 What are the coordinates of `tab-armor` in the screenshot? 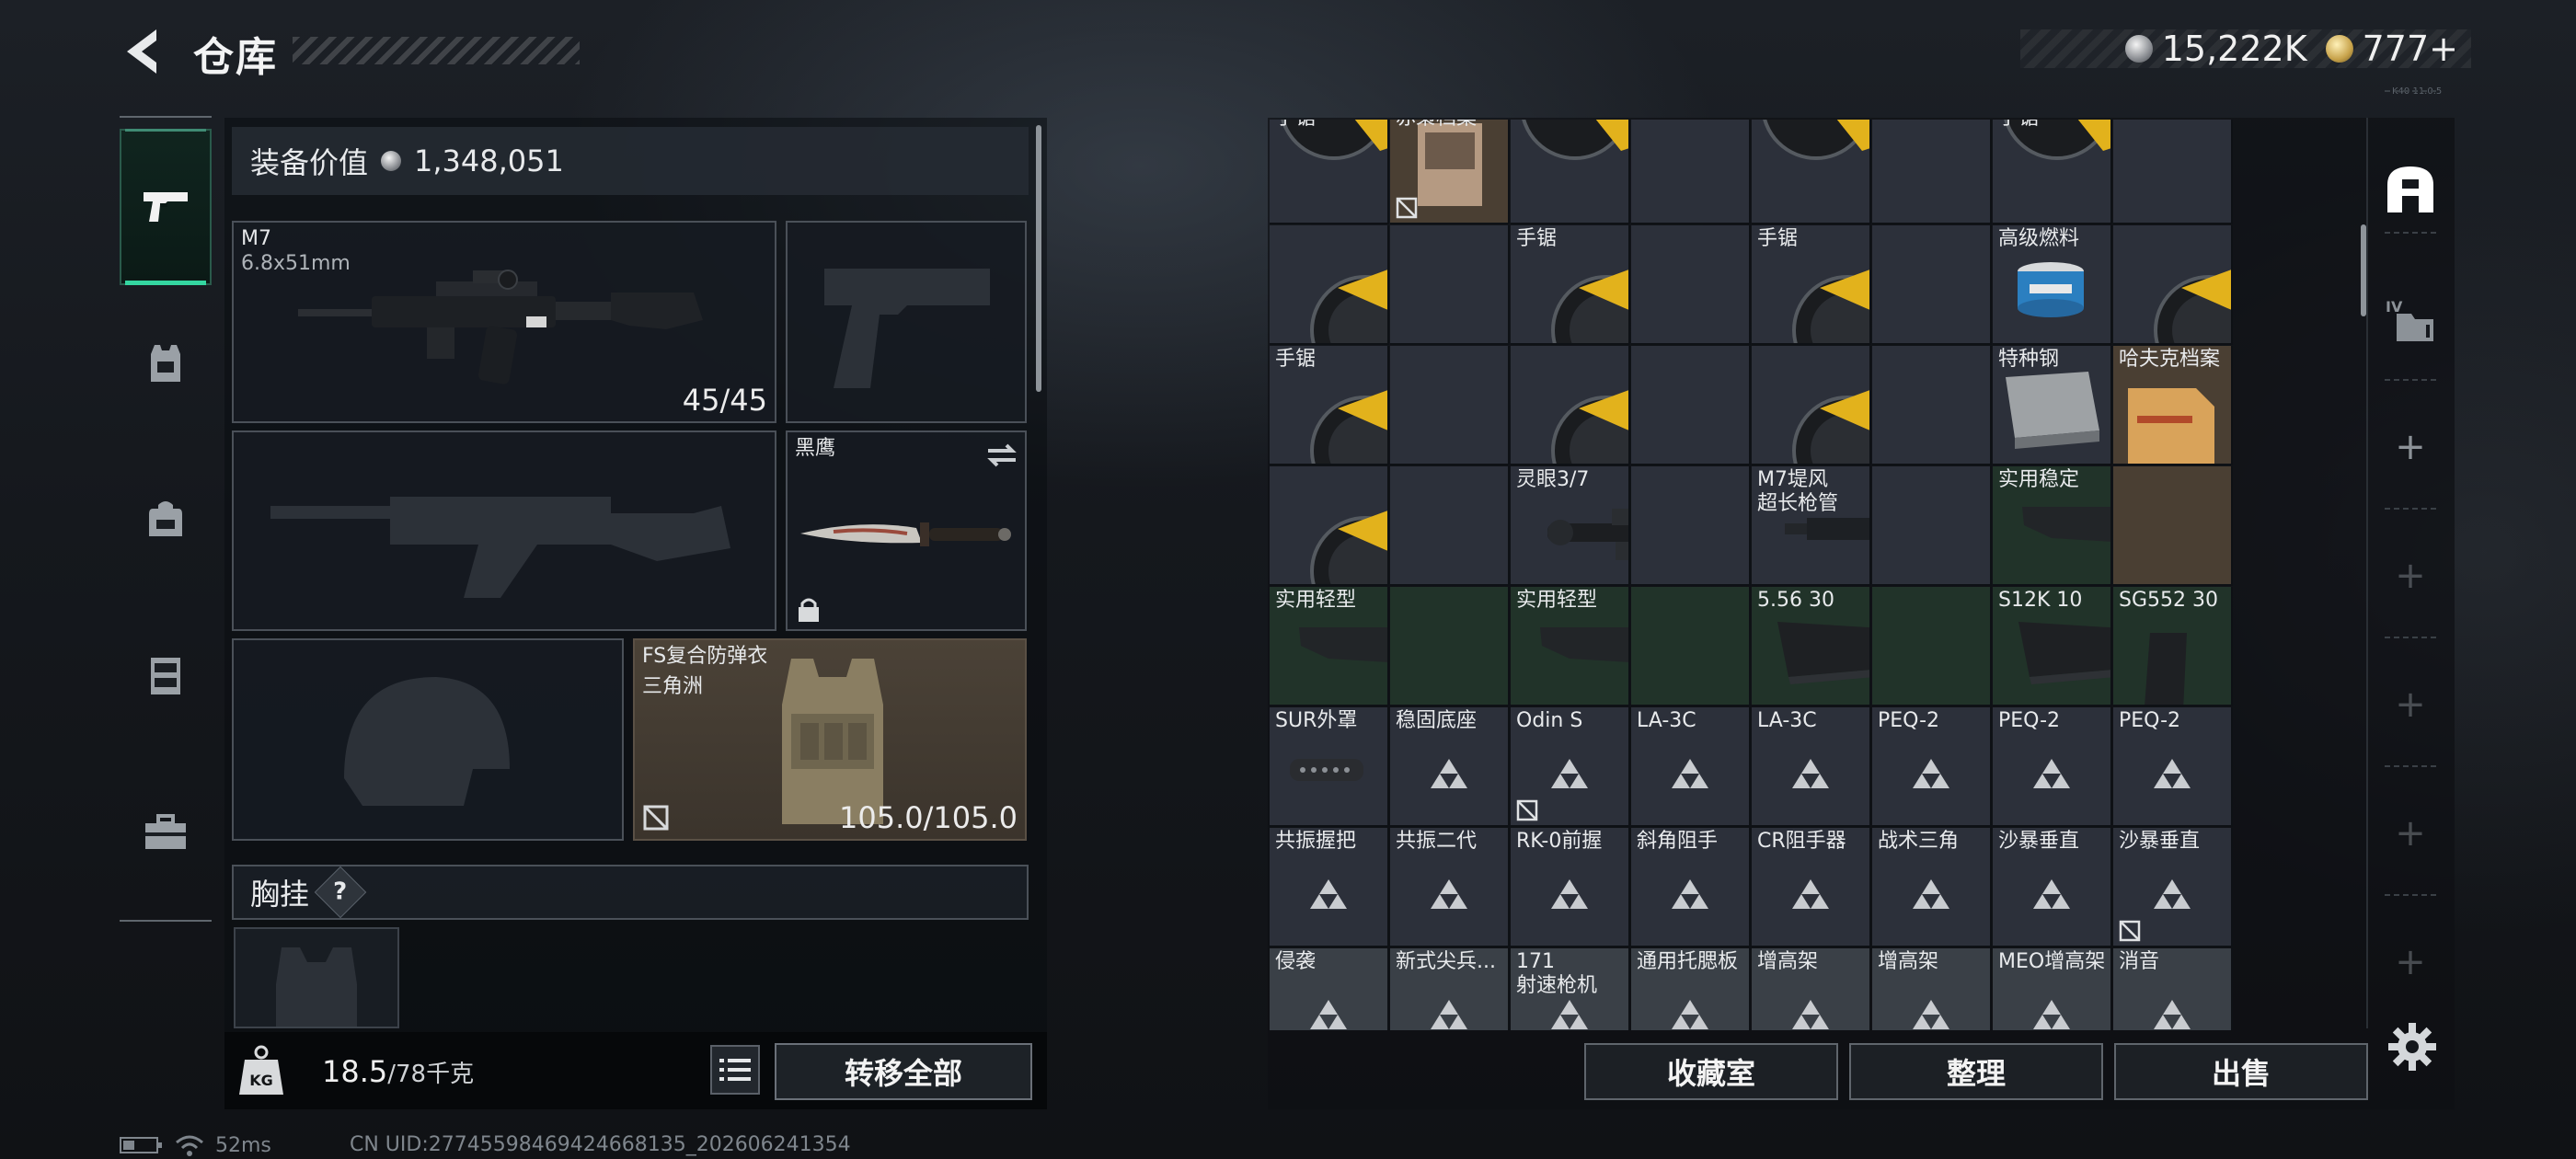 It's located at (166, 363).